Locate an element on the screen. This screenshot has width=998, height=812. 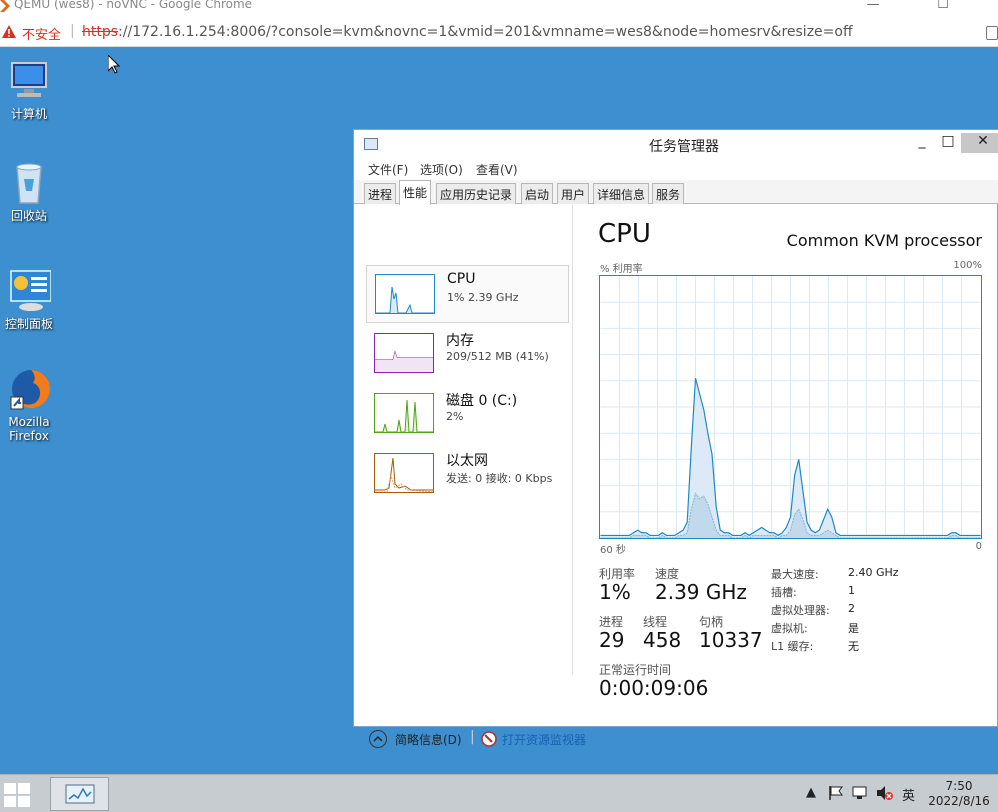
handles-value: 10337 is located at coordinates (731, 640).